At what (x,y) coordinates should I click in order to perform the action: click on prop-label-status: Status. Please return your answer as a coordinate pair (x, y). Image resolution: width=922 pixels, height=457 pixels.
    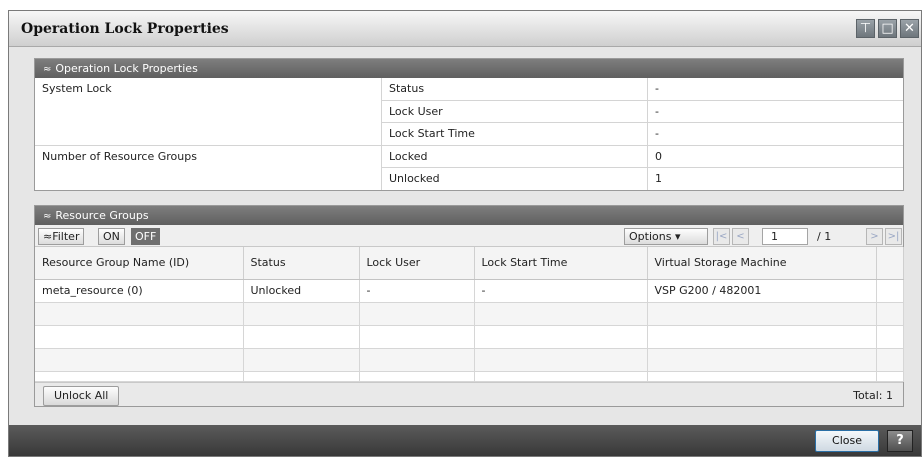
    Looking at the image, I should click on (514, 89).